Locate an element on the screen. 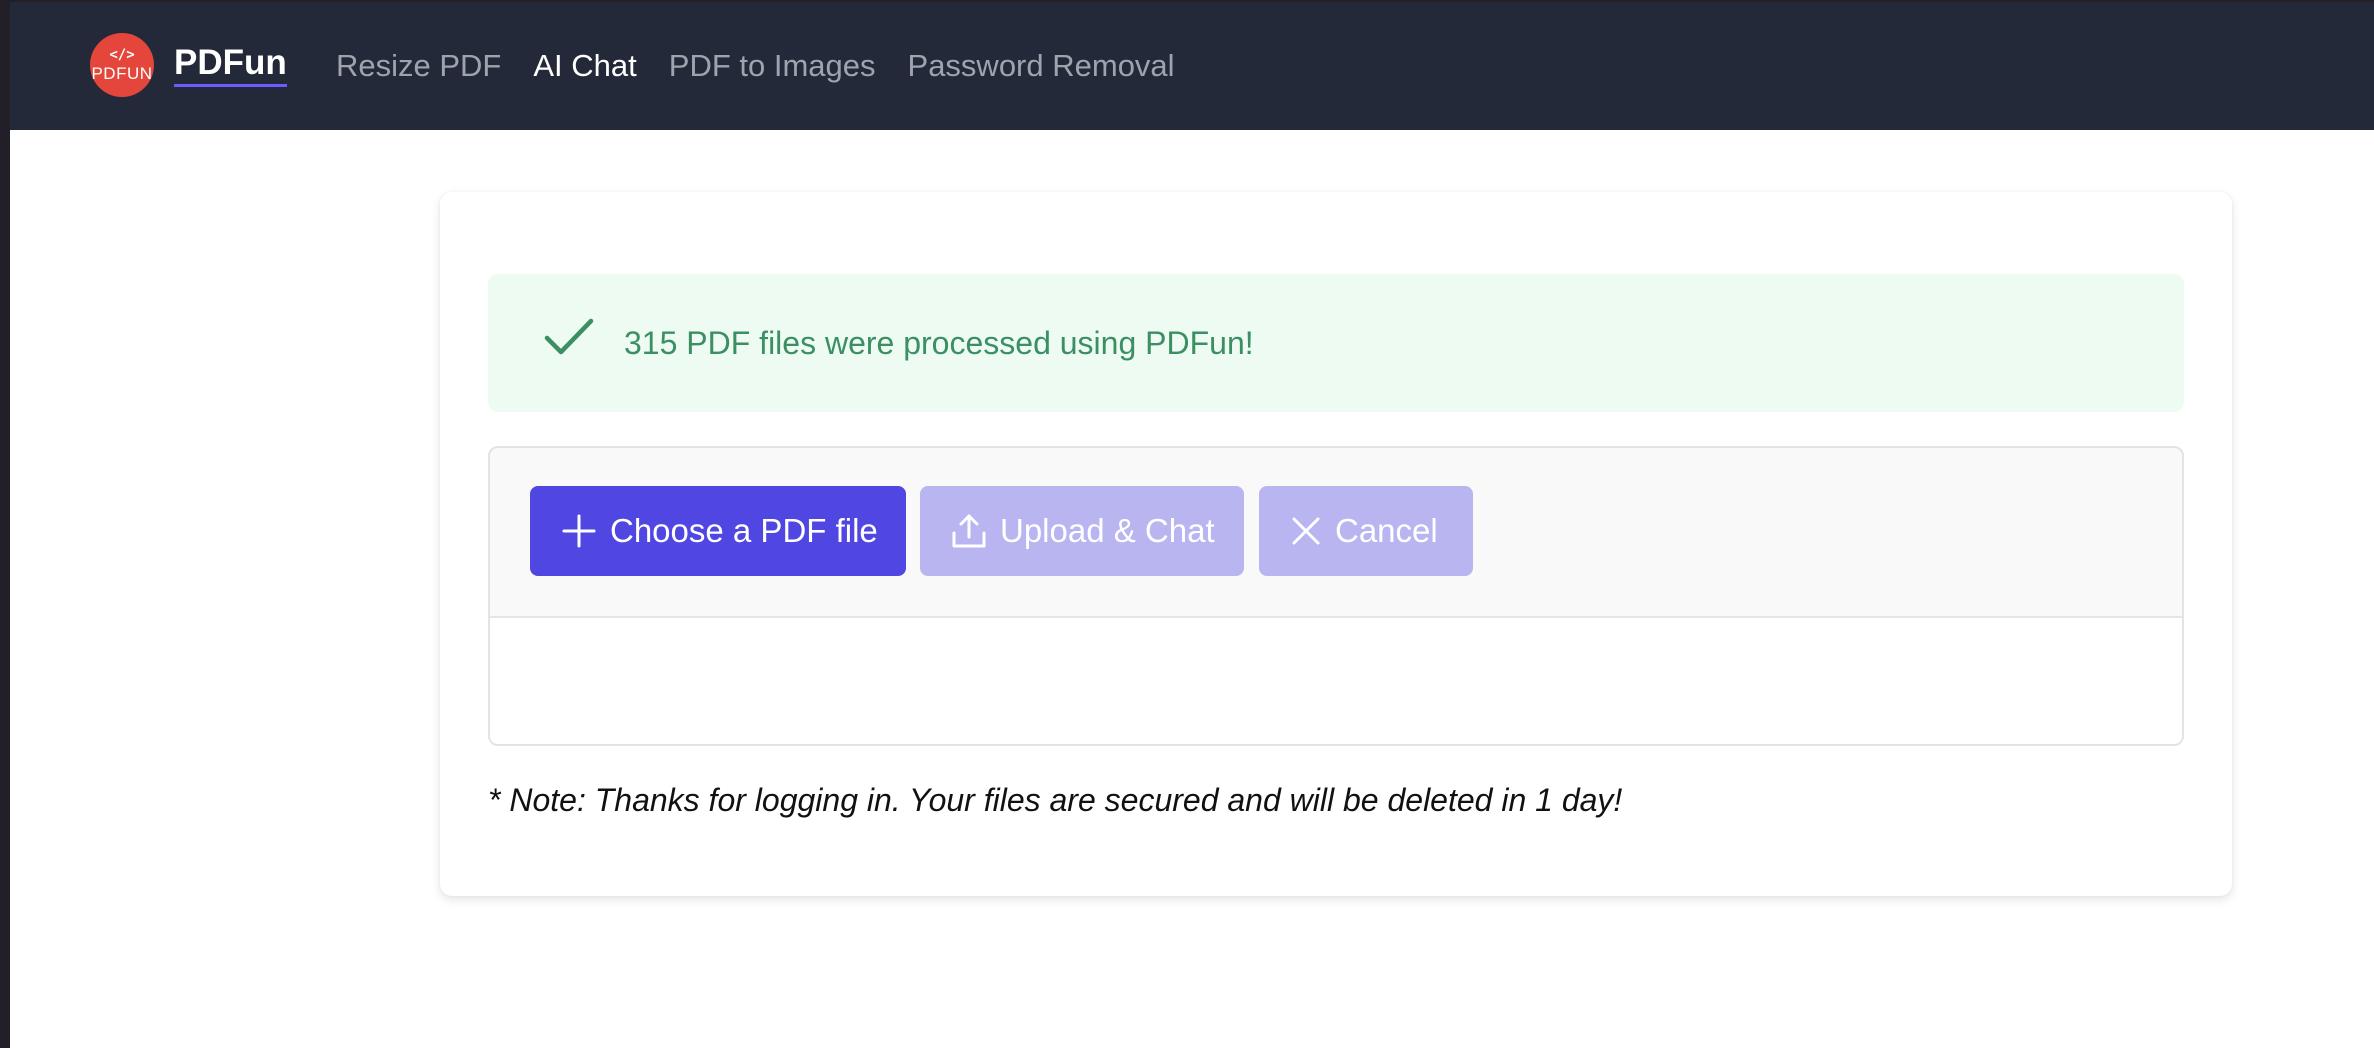  logo-code-glyph: </> is located at coordinates (122, 55).